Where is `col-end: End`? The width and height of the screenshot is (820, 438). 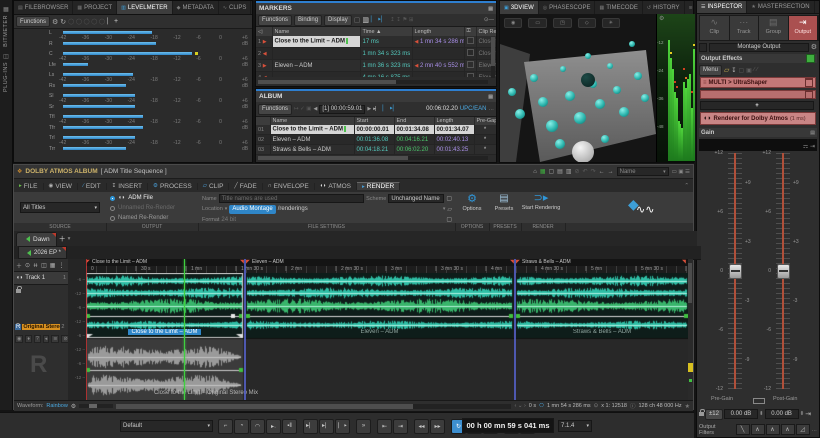 col-end: End is located at coordinates (414, 121).